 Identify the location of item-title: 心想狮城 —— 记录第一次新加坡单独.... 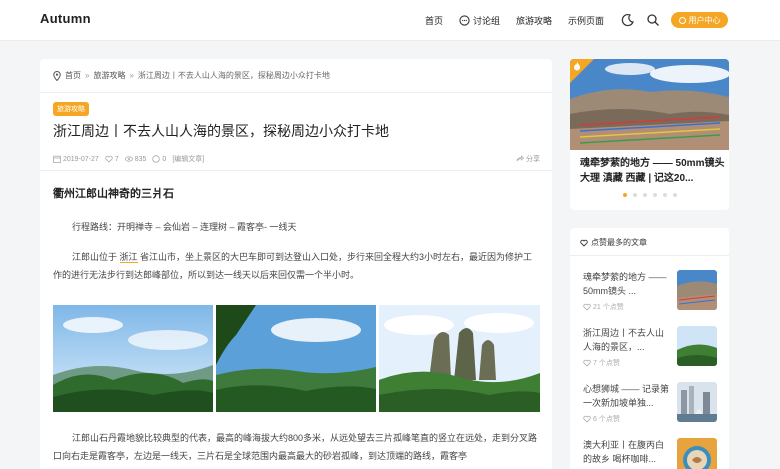
(626, 396).